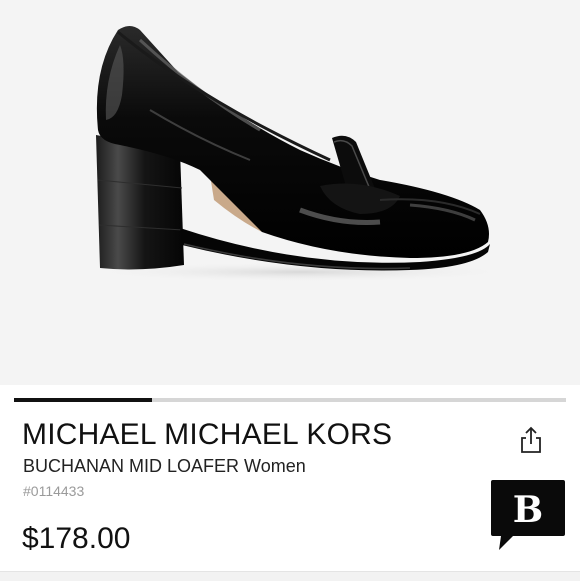 This screenshot has width=580, height=581. Describe the element at coordinates (83, 400) in the screenshot. I see `image-carousel-progress-fill` at that location.